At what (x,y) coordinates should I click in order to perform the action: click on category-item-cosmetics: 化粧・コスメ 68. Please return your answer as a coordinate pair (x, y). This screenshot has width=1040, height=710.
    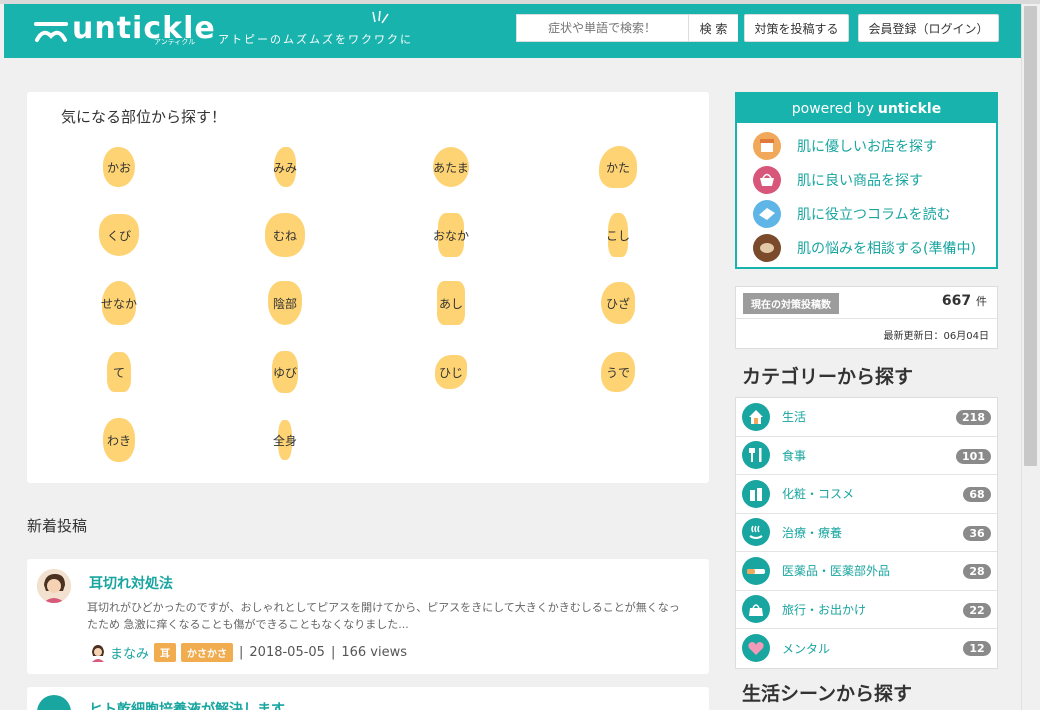
    Looking at the image, I should click on (866, 494).